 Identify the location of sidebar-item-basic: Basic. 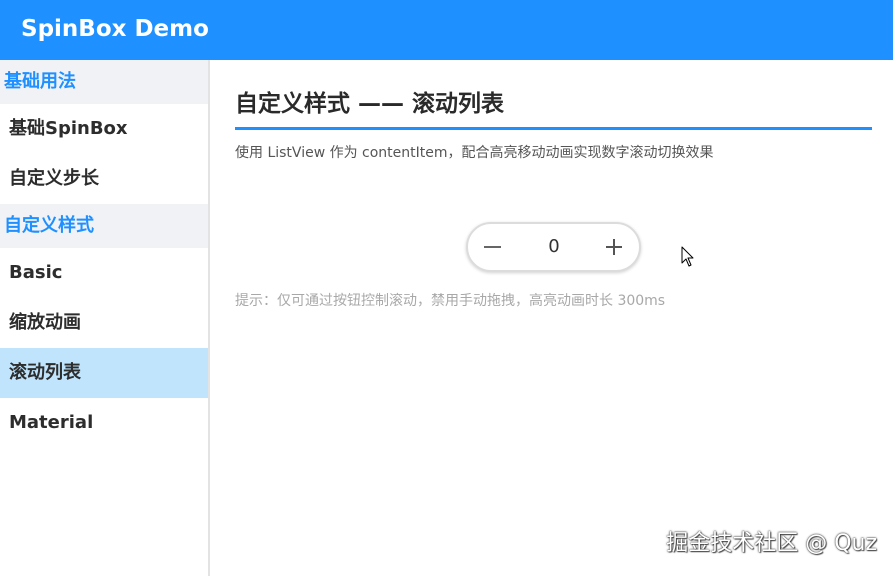
(104, 273).